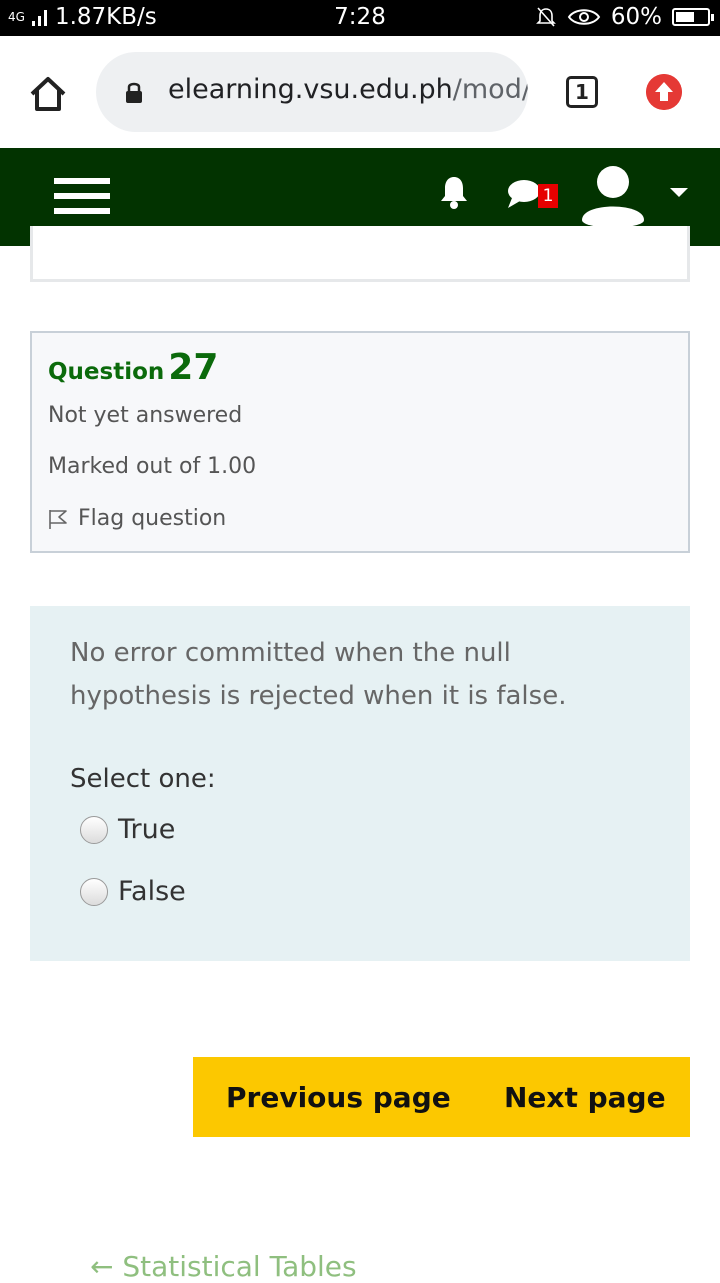 This screenshot has height=1283, width=720. Describe the element at coordinates (48, 94) in the screenshot. I see `home-icon` at that location.